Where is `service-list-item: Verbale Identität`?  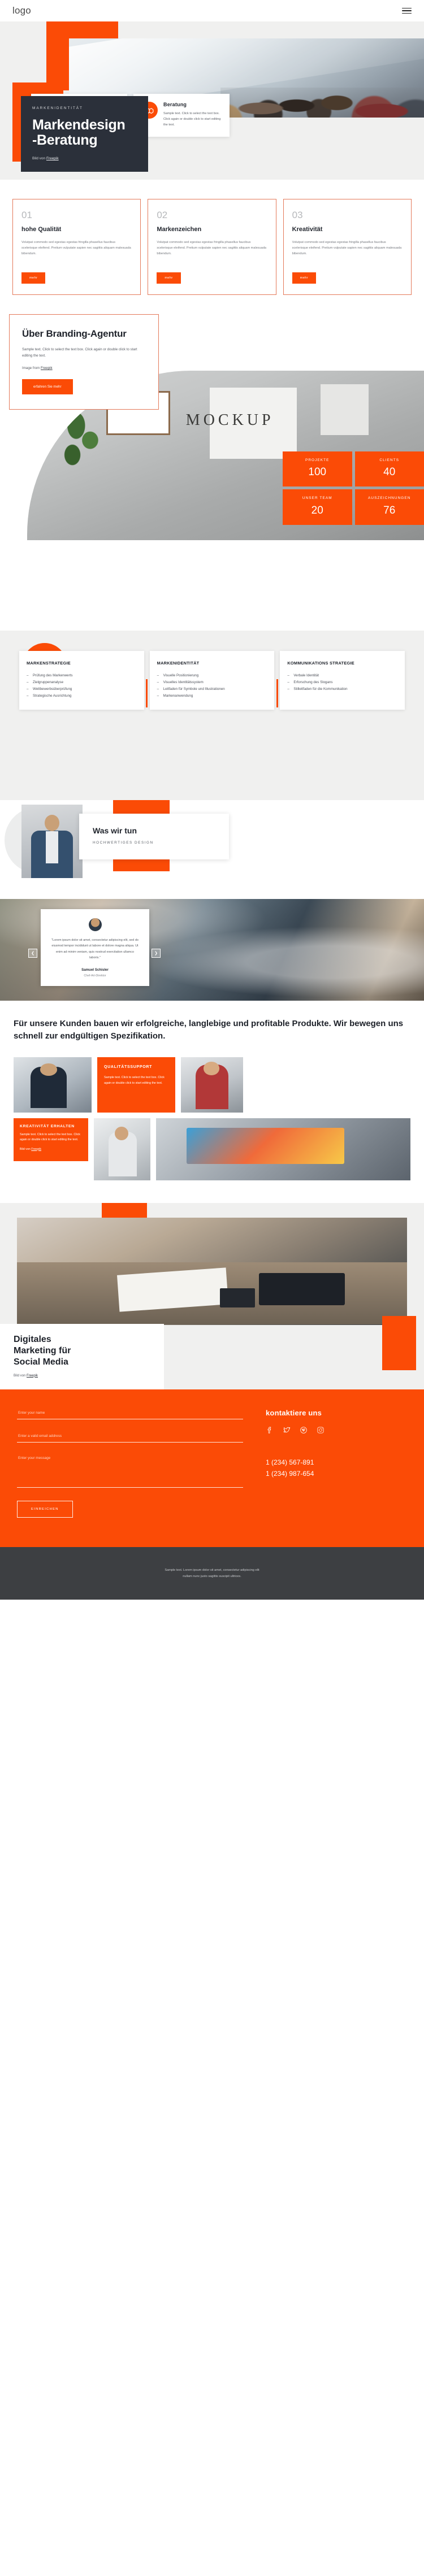
service-list-item: Verbale Identität is located at coordinates (342, 675).